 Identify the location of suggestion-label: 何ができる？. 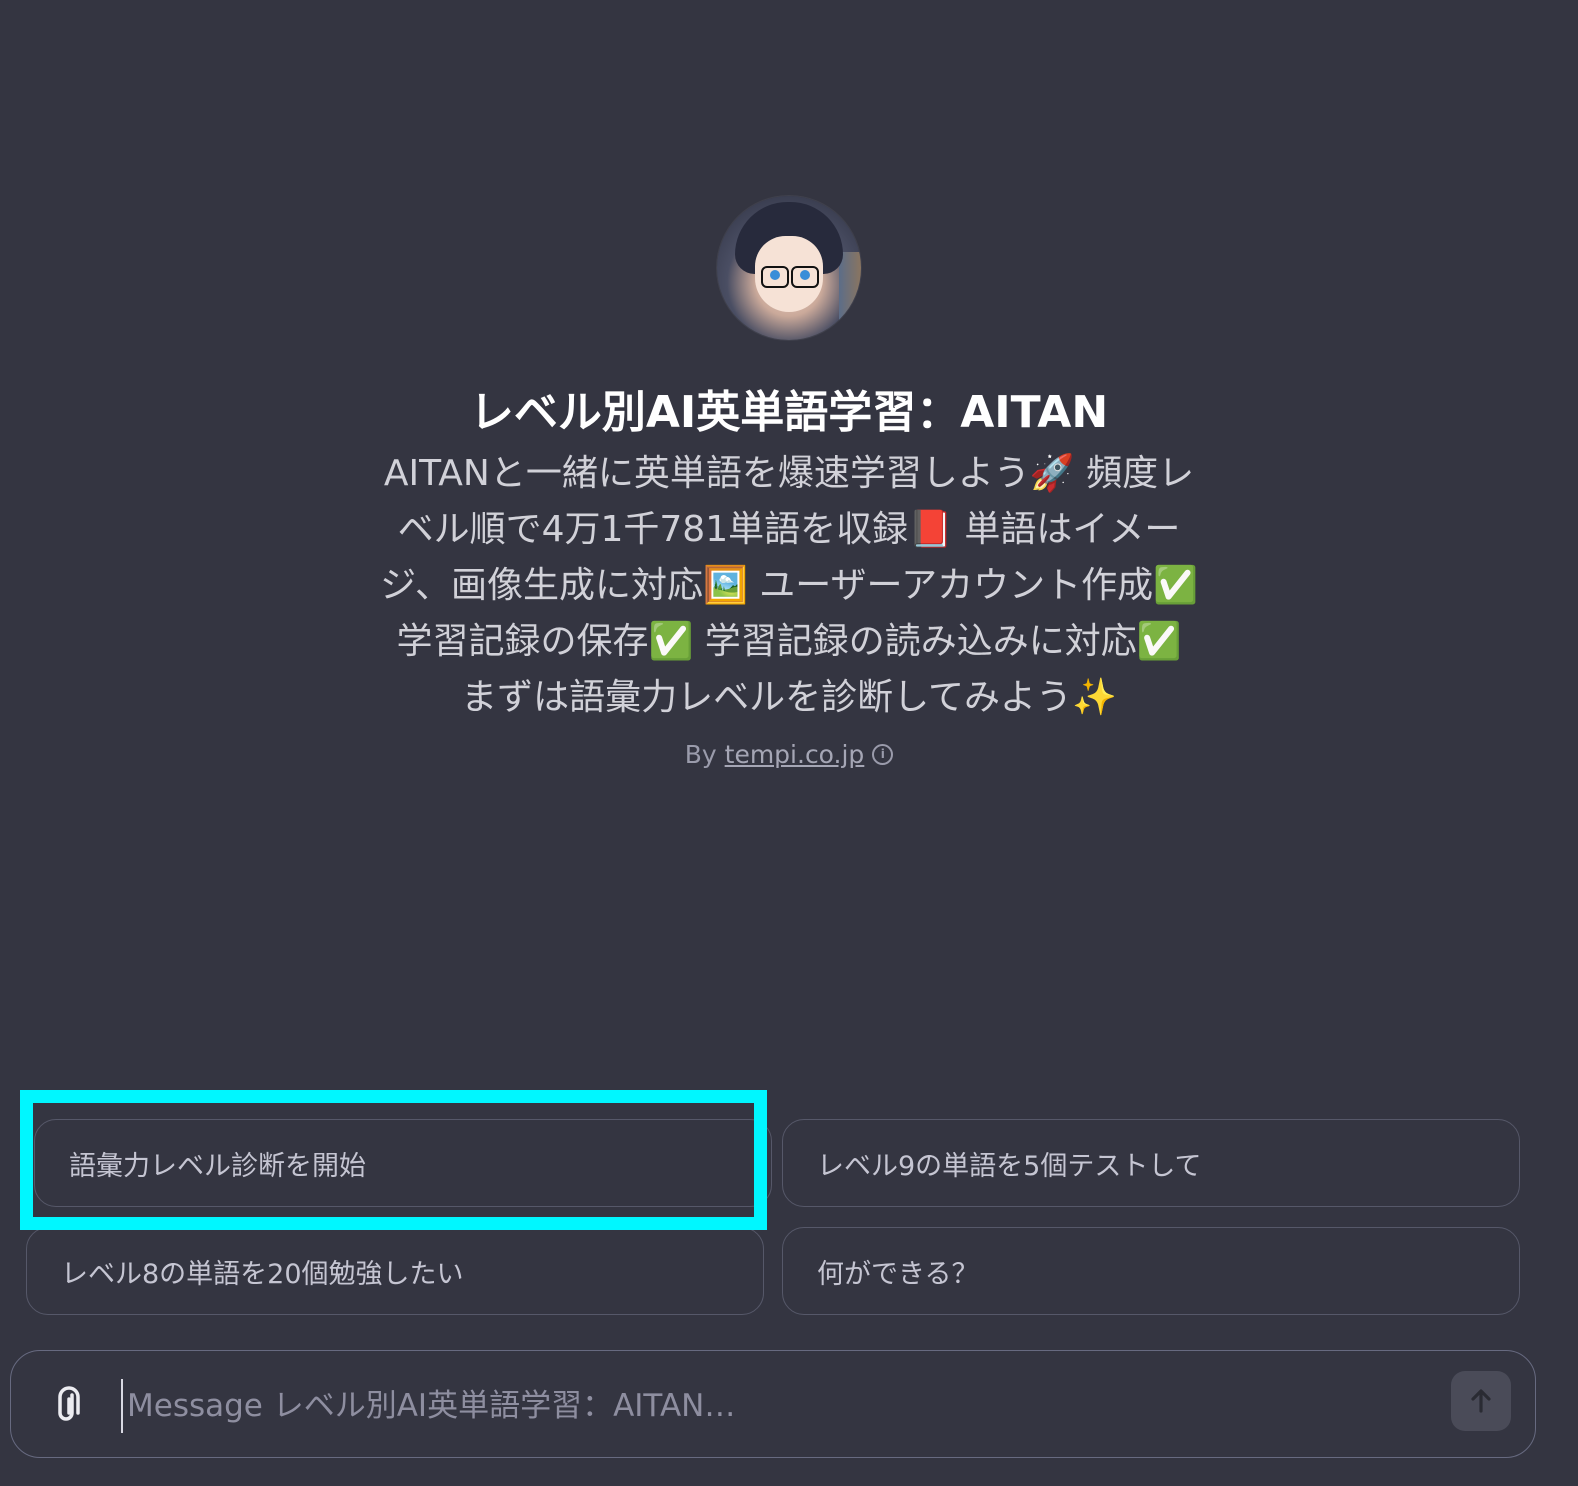
(898, 1274).